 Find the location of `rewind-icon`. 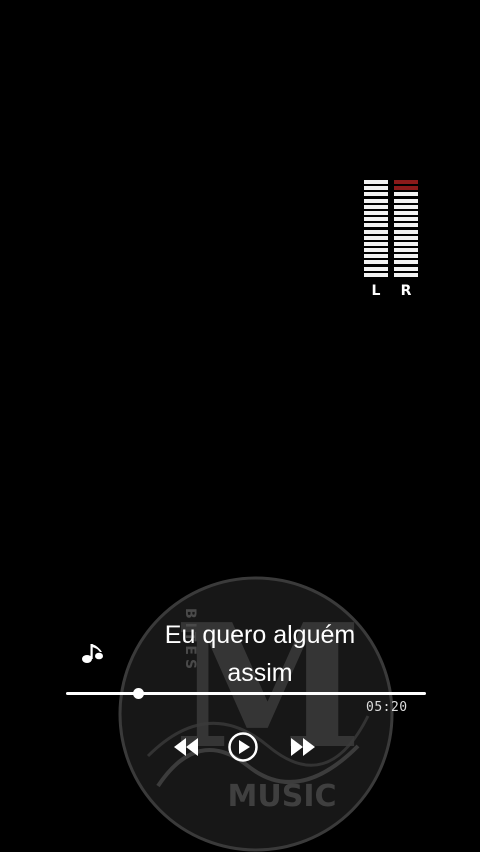

rewind-icon is located at coordinates (186, 747).